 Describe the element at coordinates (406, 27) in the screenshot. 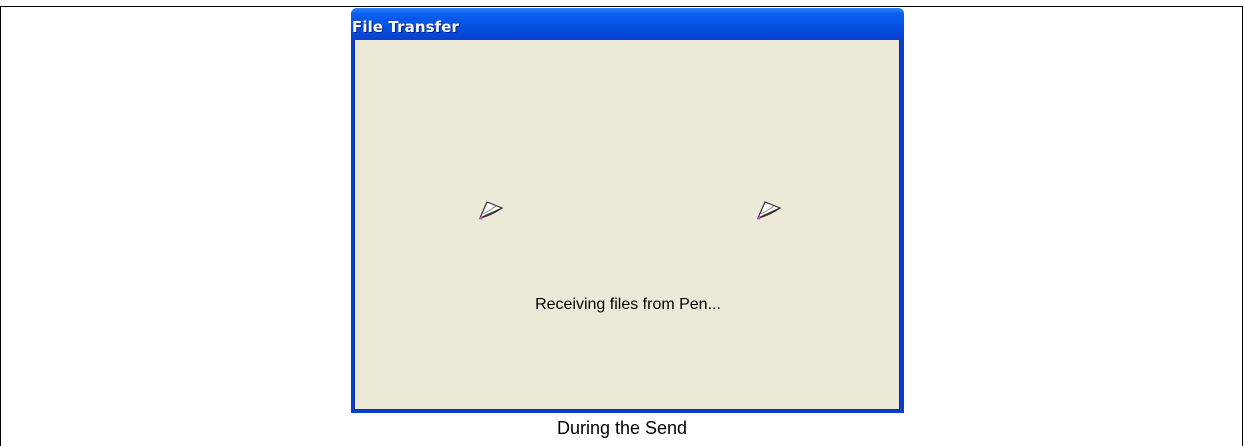

I see `window-title: File Transfer` at that location.